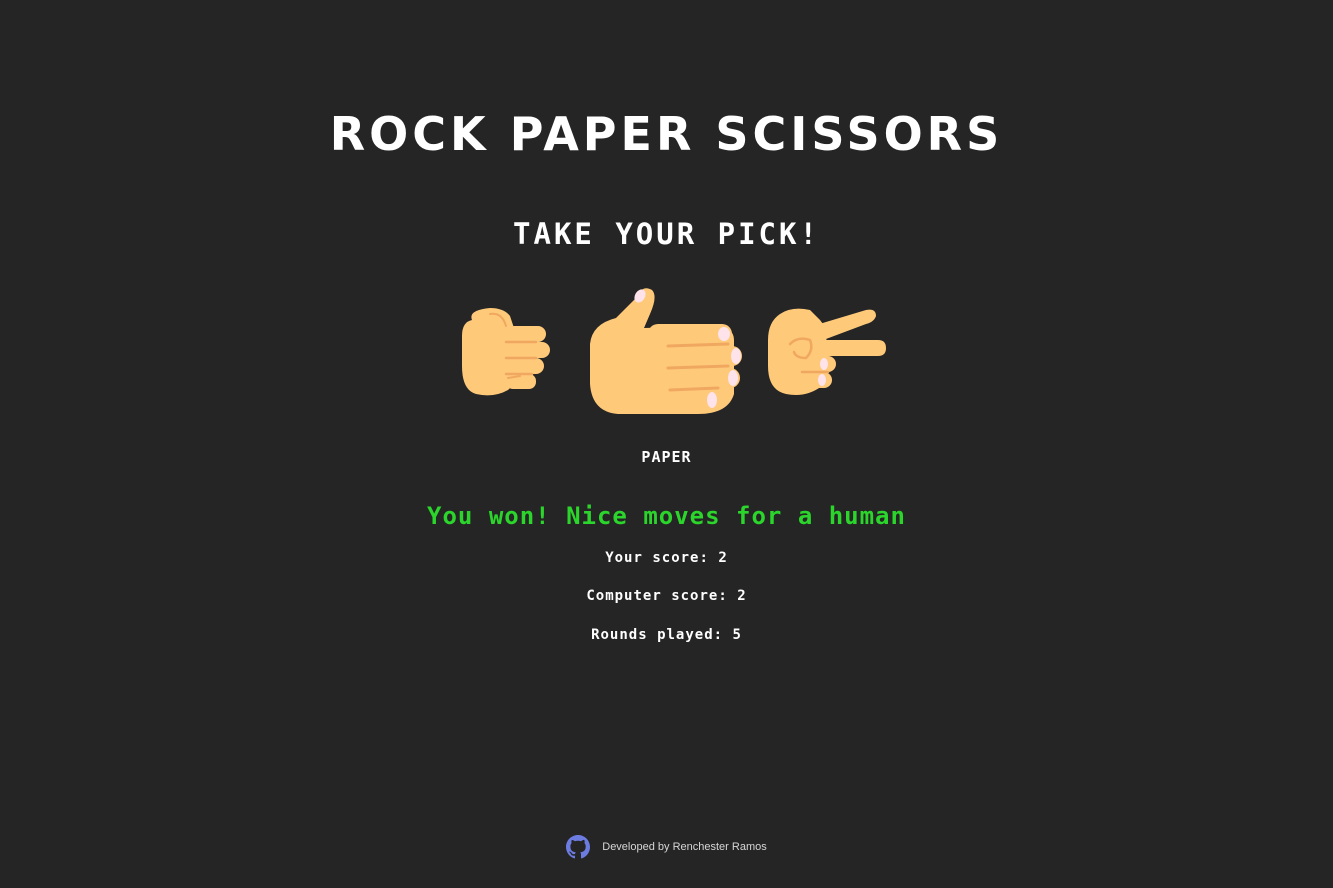  I want to click on developer-credit: Developed by Renchester Ramos, so click(684, 847).